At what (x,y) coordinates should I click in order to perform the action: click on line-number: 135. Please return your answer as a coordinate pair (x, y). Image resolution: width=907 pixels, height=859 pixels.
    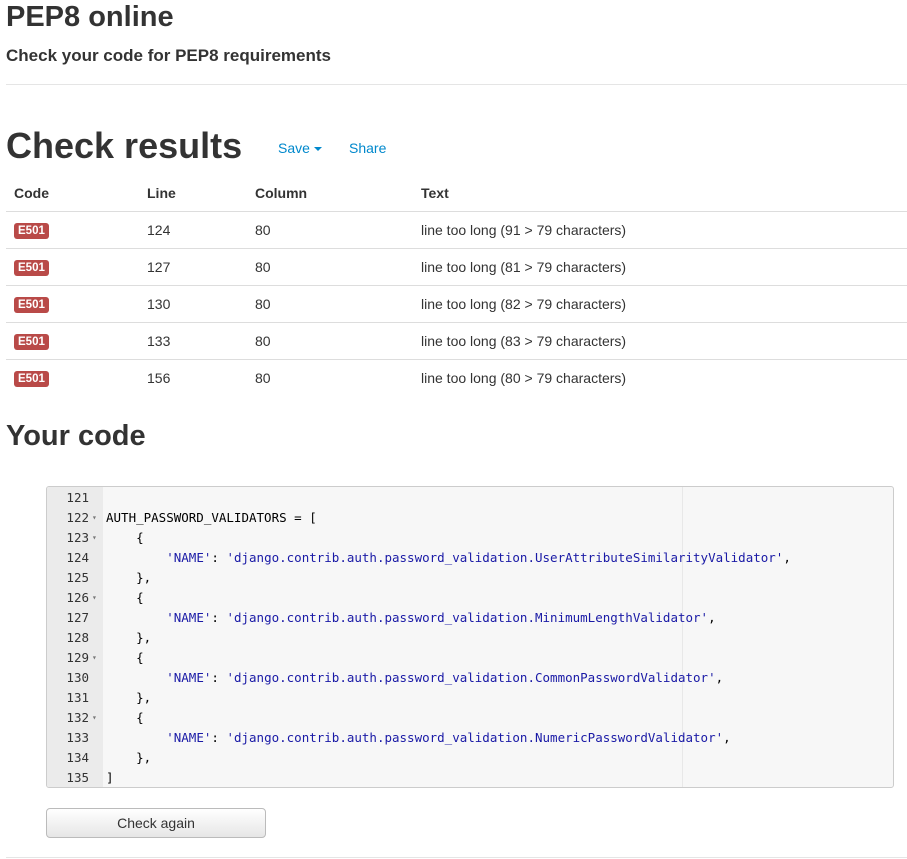
    Looking at the image, I should click on (77, 777).